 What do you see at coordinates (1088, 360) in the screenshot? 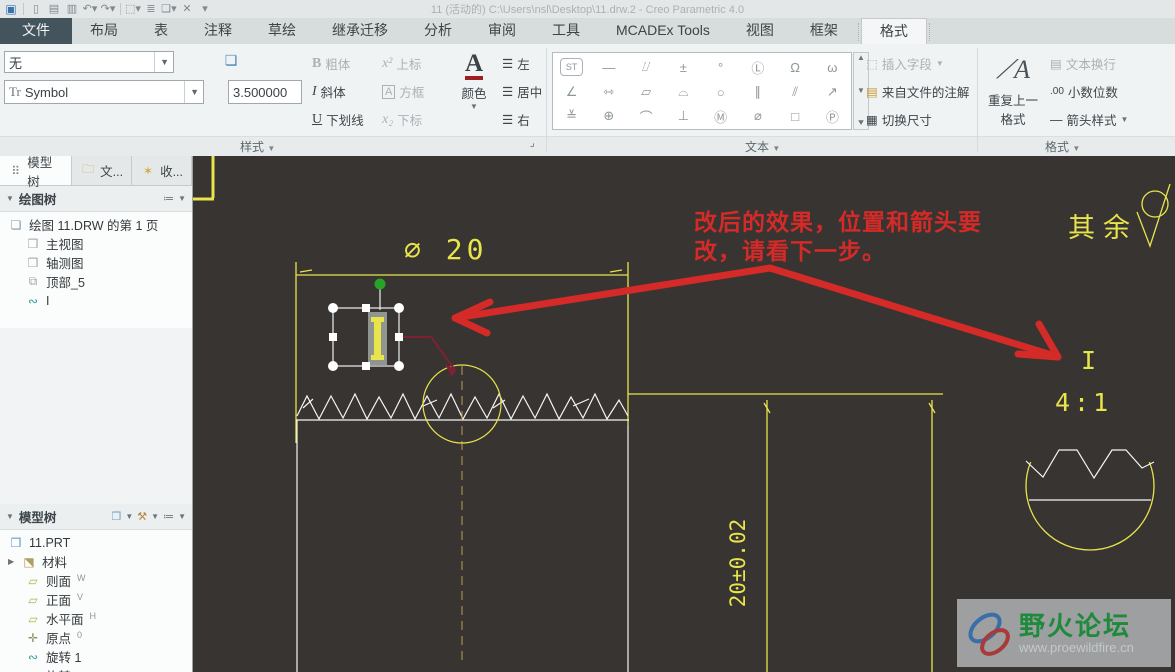
I see `detail-view-label: I` at bounding box center [1088, 360].